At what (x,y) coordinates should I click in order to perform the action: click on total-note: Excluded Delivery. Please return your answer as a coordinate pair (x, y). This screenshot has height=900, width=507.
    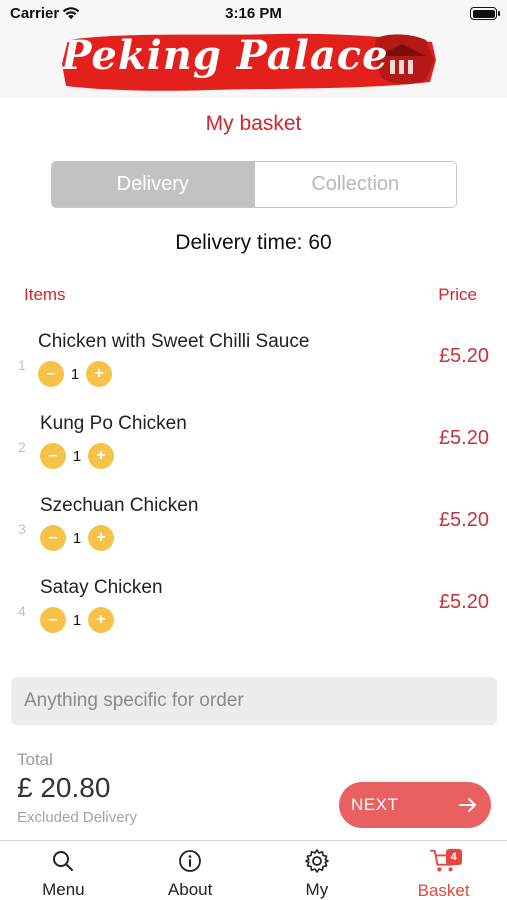
    Looking at the image, I should click on (77, 817).